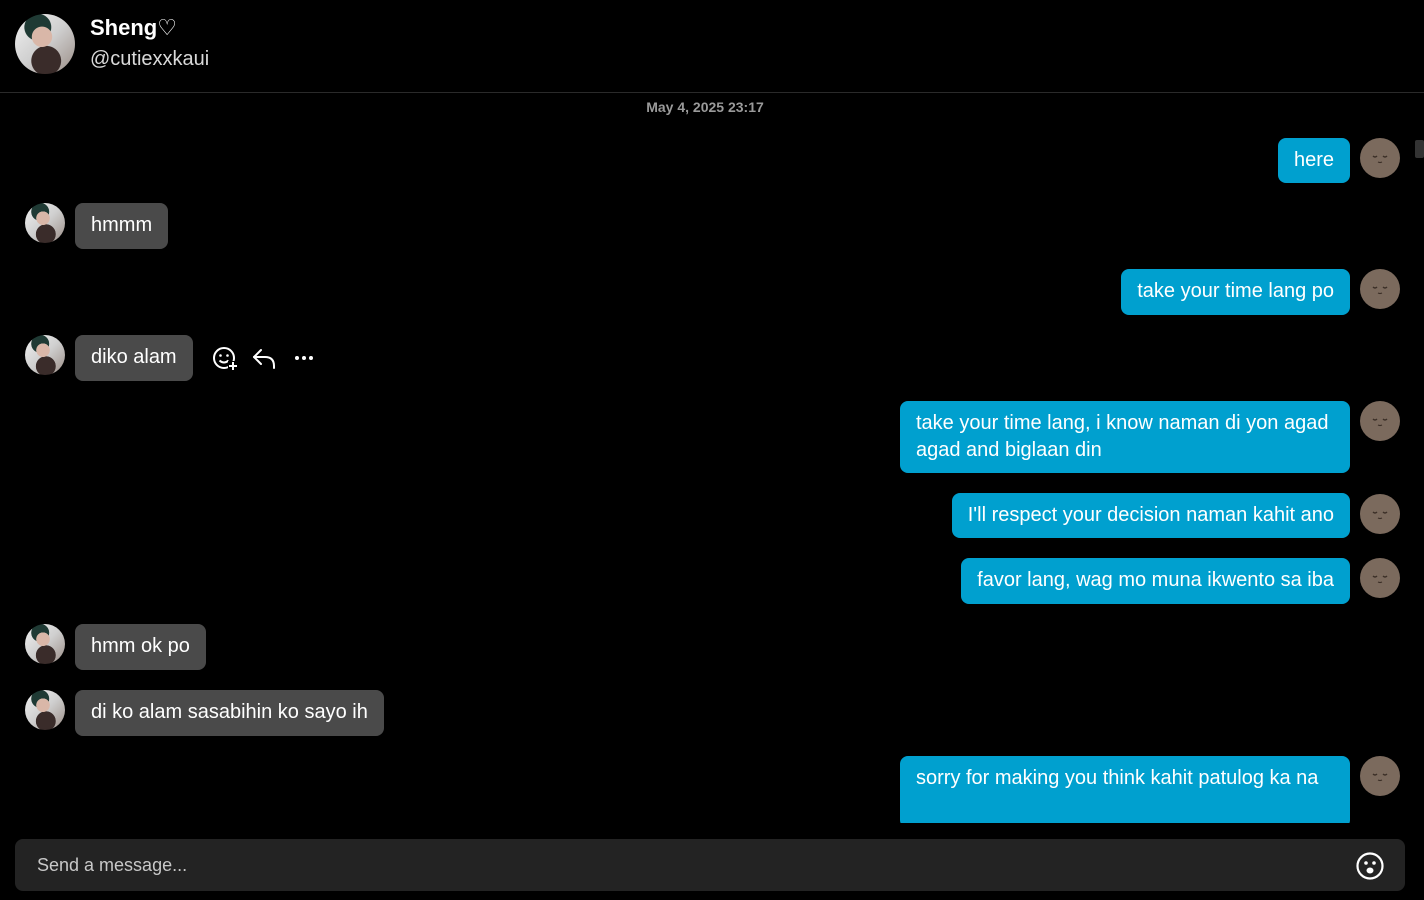 The height and width of the screenshot is (900, 1424). What do you see at coordinates (134, 358) in the screenshot?
I see `message-bubble-received: diko alam` at bounding box center [134, 358].